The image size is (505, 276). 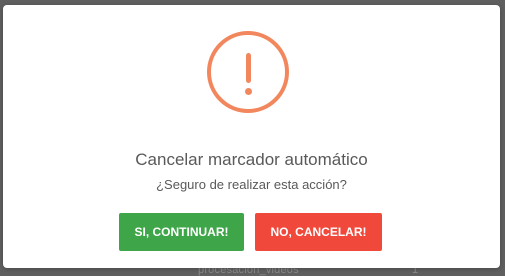 I want to click on exclamation-bar, so click(x=248, y=68).